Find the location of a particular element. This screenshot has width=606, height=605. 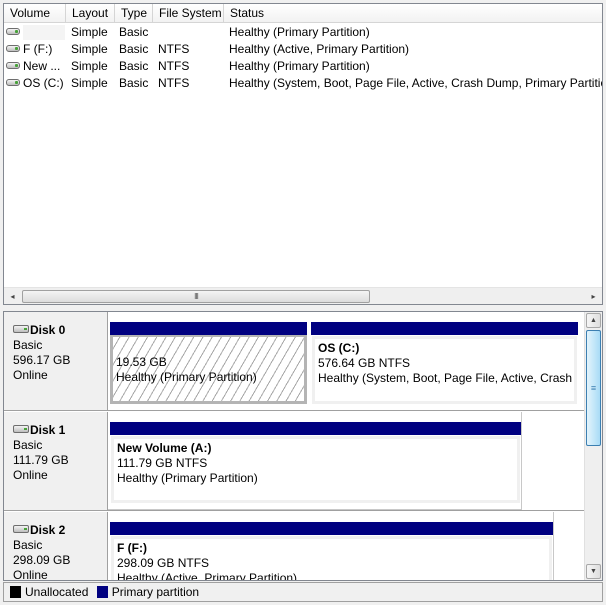

vertical-scrollbar: ▲ ≡ ▼ is located at coordinates (593, 446).